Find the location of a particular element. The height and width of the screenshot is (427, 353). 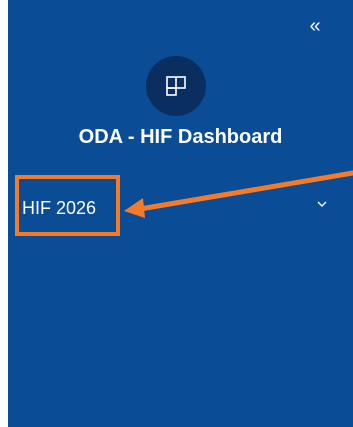

chevron-down-icon is located at coordinates (322, 204).